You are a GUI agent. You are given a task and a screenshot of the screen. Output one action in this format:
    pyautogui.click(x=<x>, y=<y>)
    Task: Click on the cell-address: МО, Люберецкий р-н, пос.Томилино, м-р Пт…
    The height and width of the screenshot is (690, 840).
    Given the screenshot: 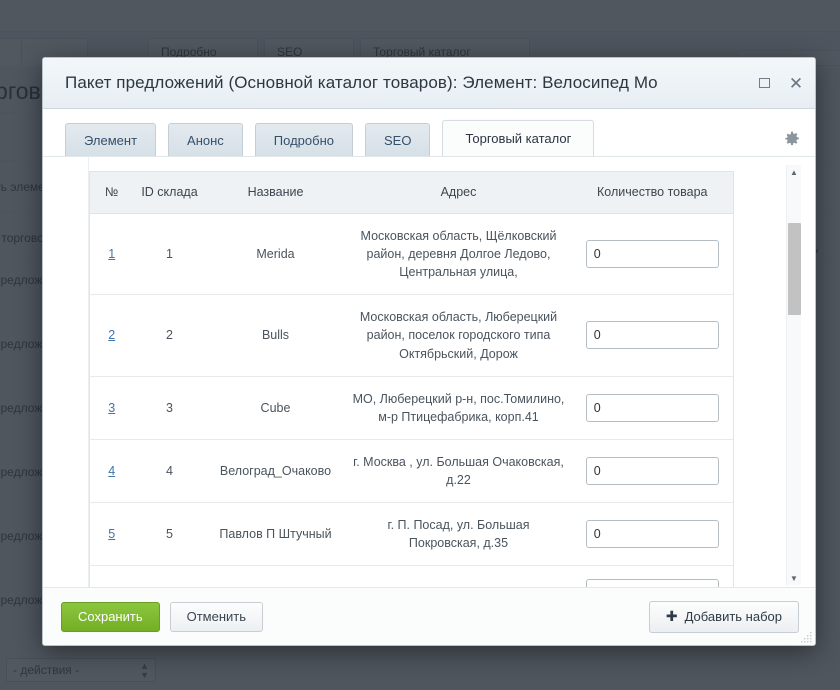 What is the action you would take?
    pyautogui.click(x=458, y=408)
    